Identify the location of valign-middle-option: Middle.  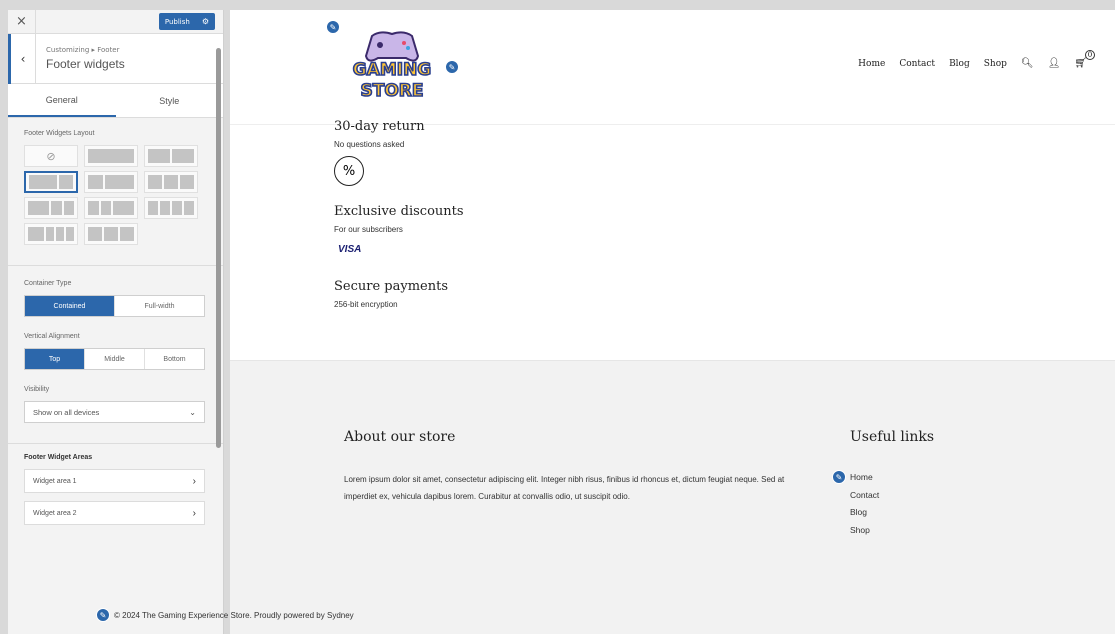
(115, 359).